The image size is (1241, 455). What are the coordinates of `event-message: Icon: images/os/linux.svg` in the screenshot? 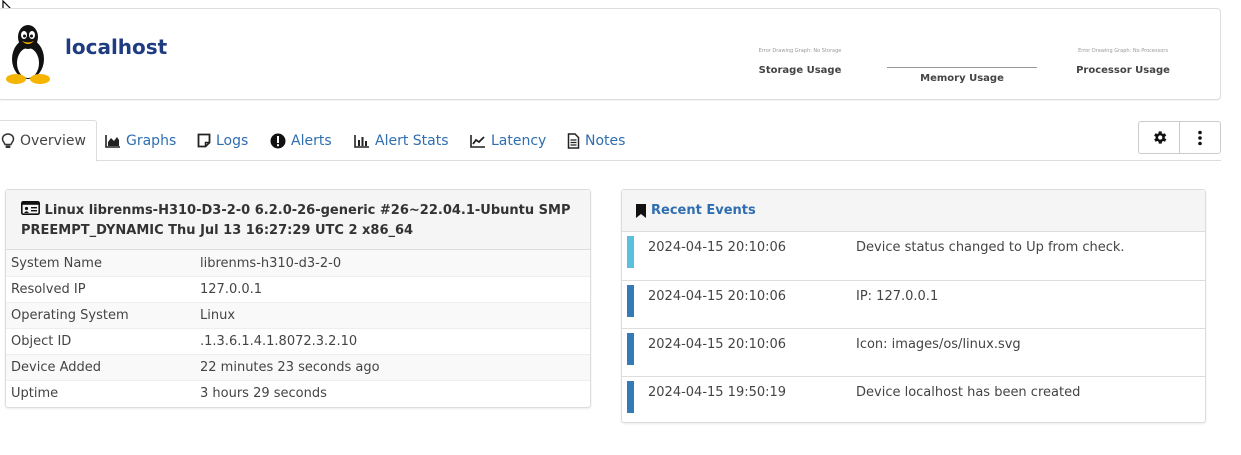 It's located at (938, 344).